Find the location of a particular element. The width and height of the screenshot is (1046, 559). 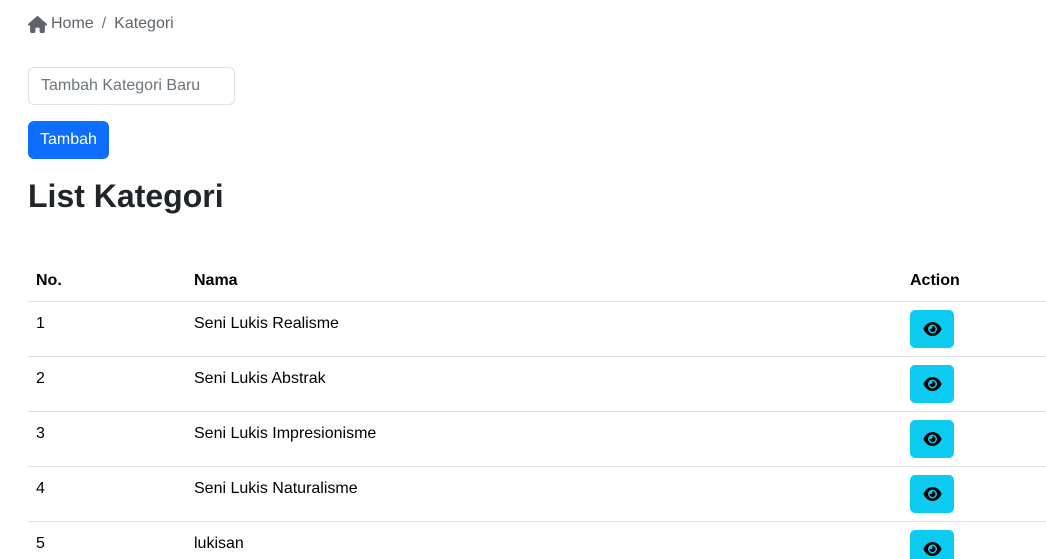

row-number: 2 is located at coordinates (40, 378).